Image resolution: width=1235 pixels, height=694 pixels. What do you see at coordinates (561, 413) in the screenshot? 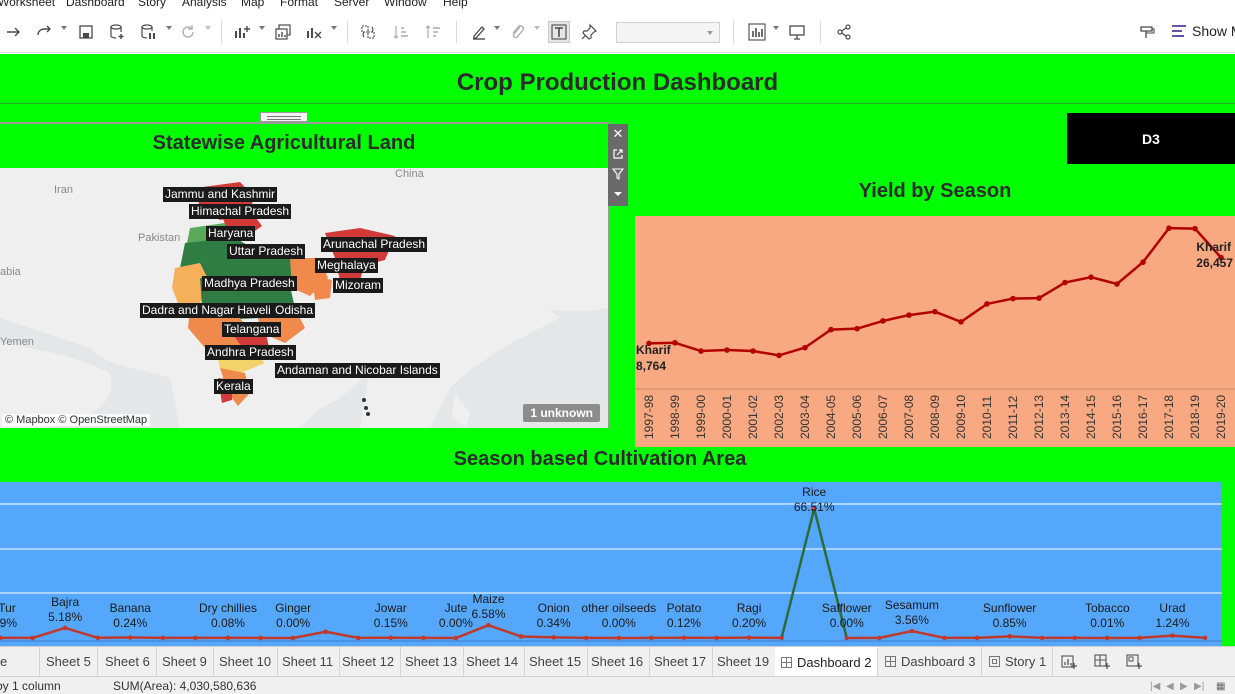
I see `unknown-indicator: 1 unknown` at bounding box center [561, 413].